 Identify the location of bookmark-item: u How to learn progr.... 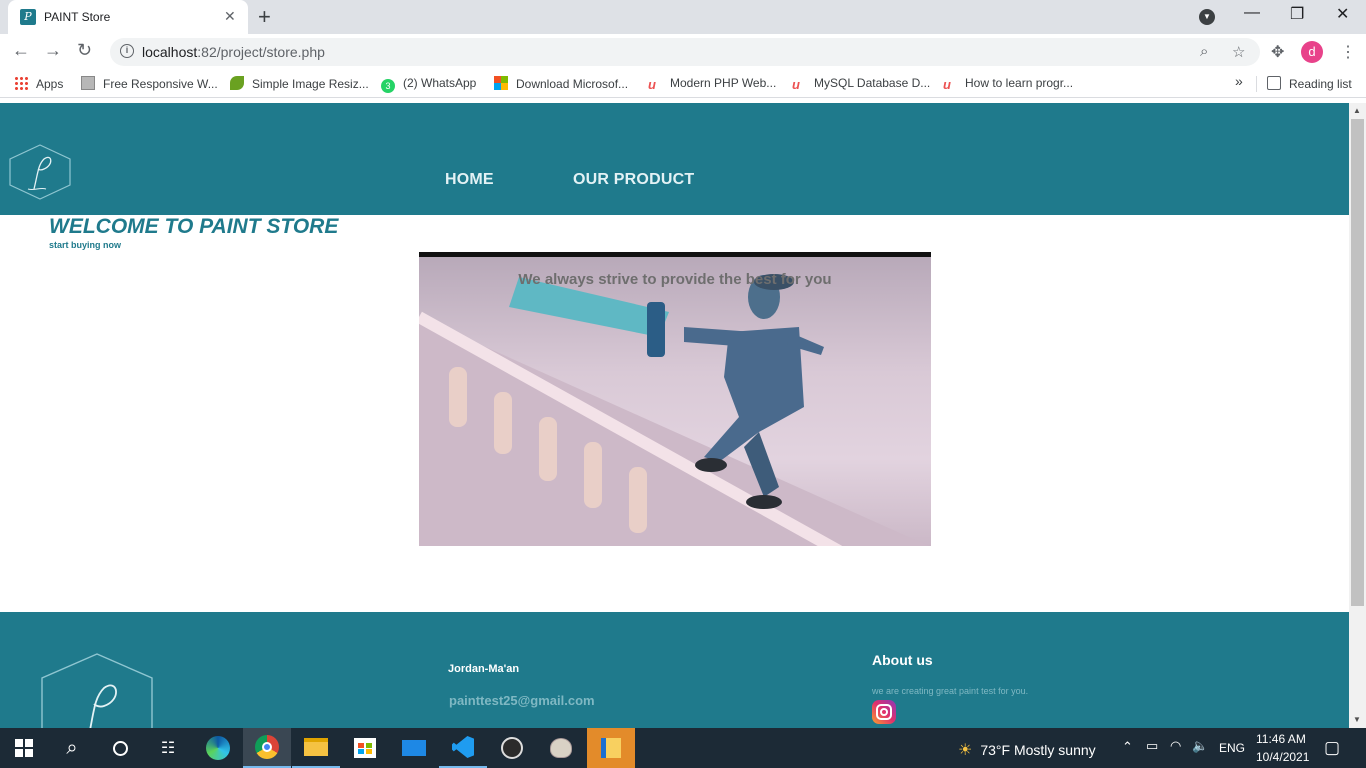
(1008, 84).